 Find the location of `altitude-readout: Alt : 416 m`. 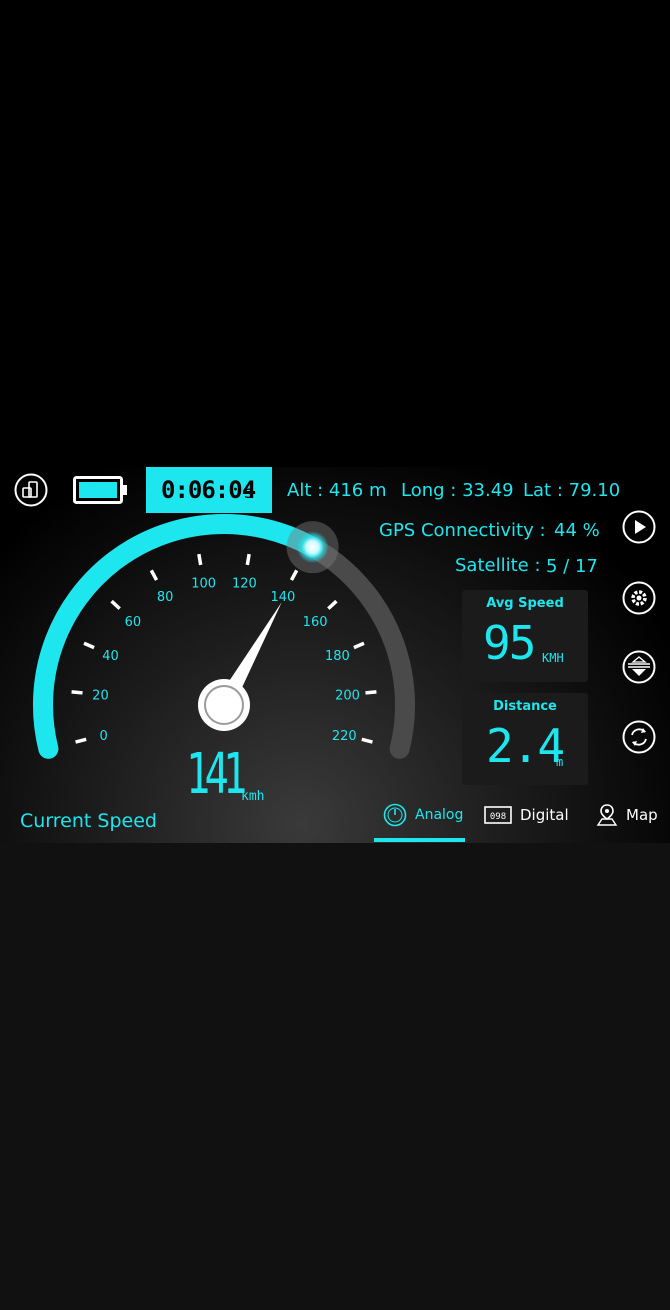

altitude-readout: Alt : 416 m is located at coordinates (337, 490).